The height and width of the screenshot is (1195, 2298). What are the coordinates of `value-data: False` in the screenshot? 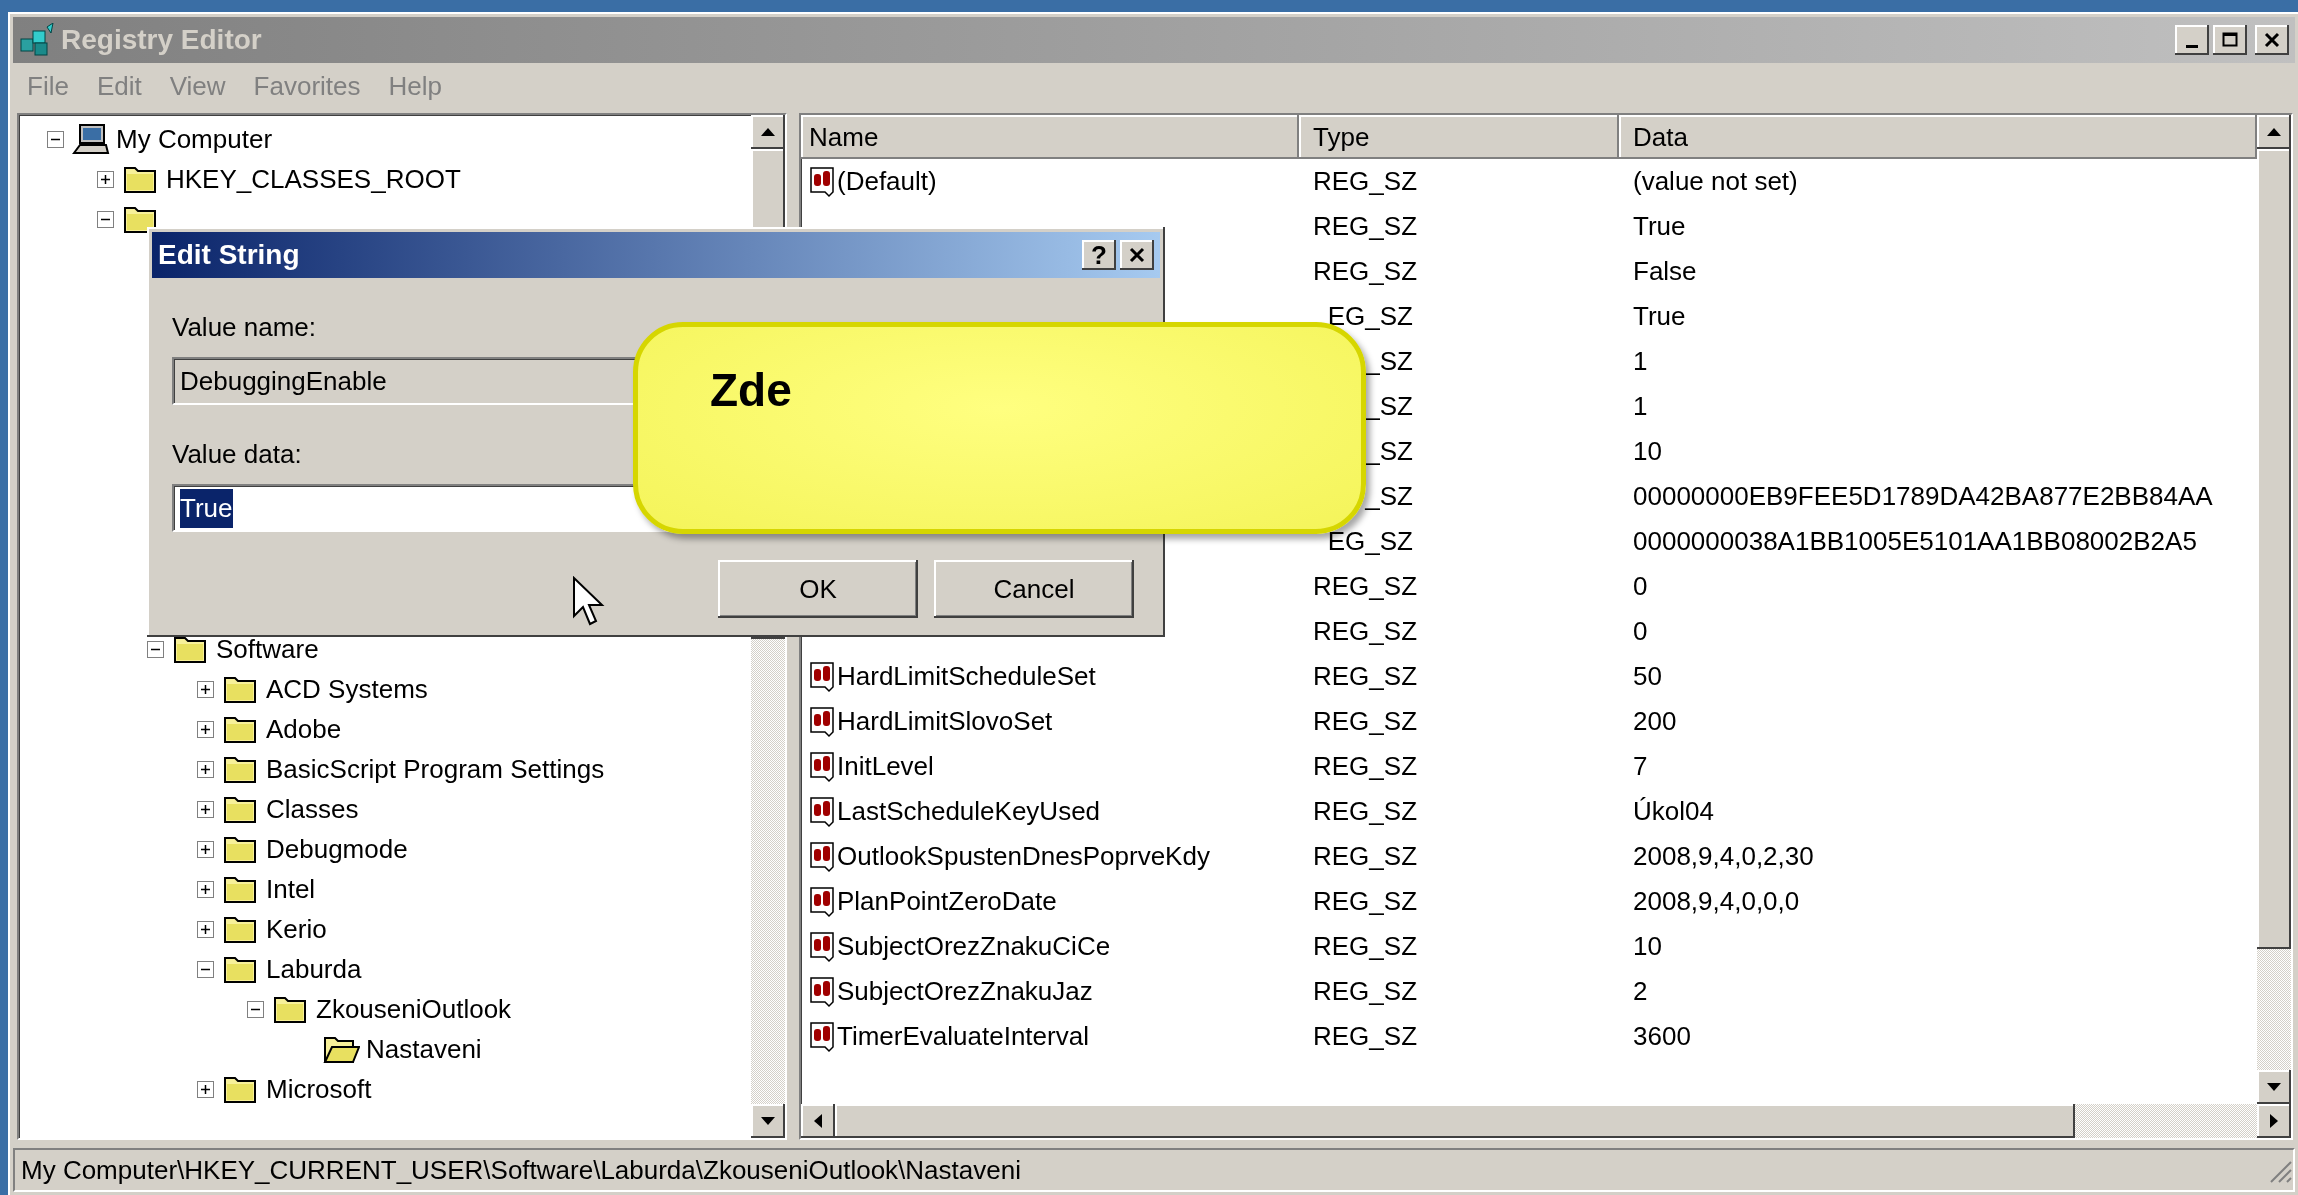 It's located at (1665, 271).